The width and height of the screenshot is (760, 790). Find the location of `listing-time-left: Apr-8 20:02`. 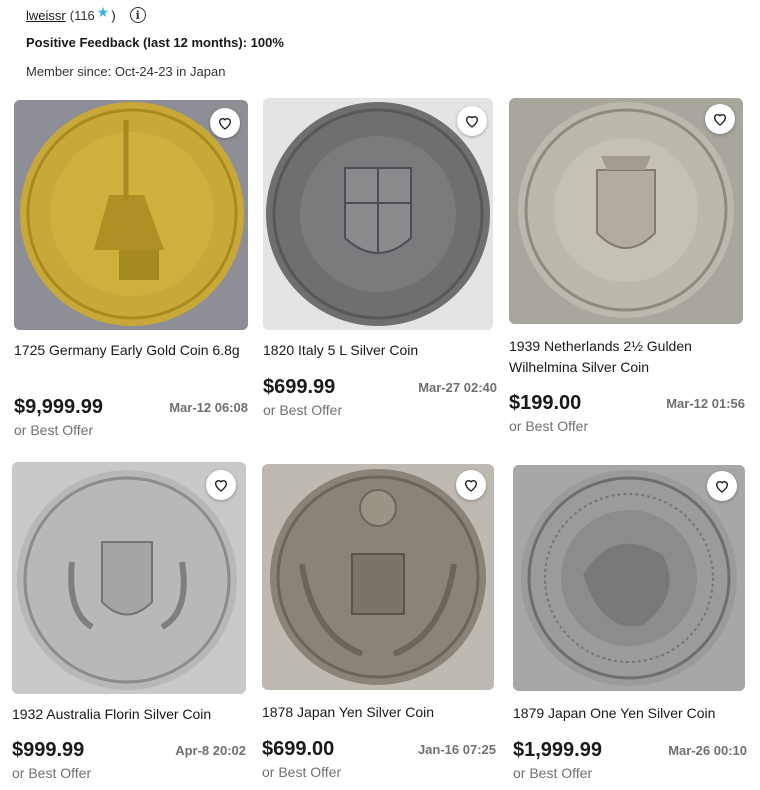

listing-time-left: Apr-8 20:02 is located at coordinates (210, 750).